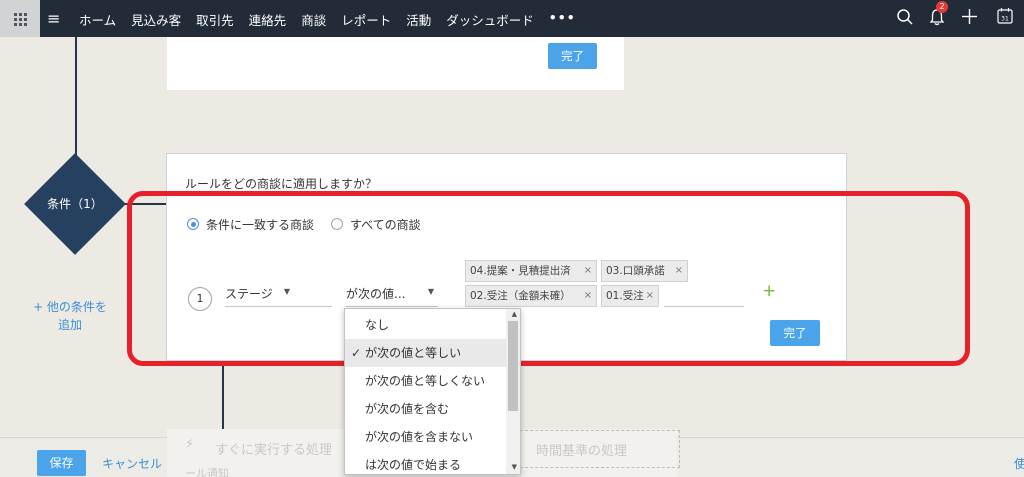  Describe the element at coordinates (582, 451) in the screenshot. I see `timed-action-label: 時間基準の処理` at that location.